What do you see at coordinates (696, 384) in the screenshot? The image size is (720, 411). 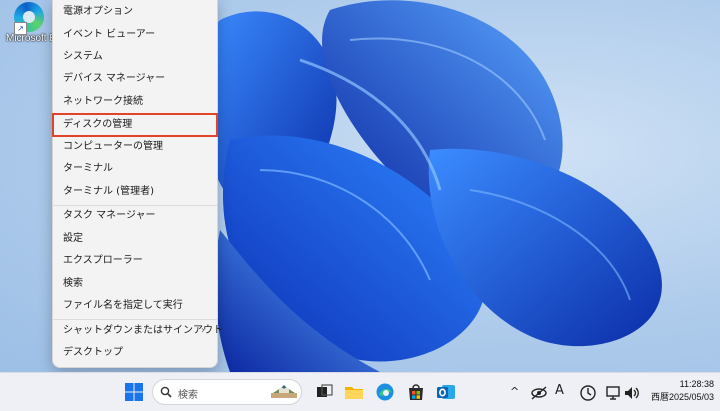 I see `clock-time: 11:28:38` at bounding box center [696, 384].